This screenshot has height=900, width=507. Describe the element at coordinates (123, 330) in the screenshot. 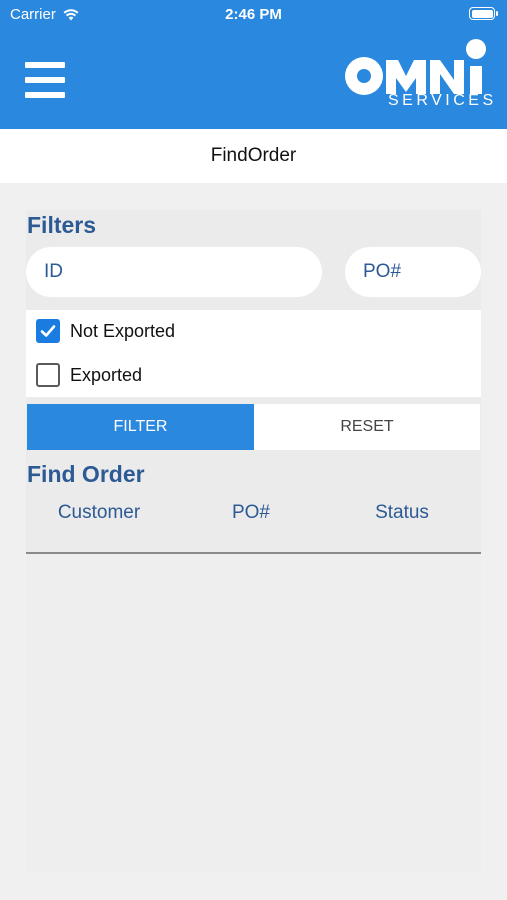

I see `not-exported-label: Not Exported` at that location.